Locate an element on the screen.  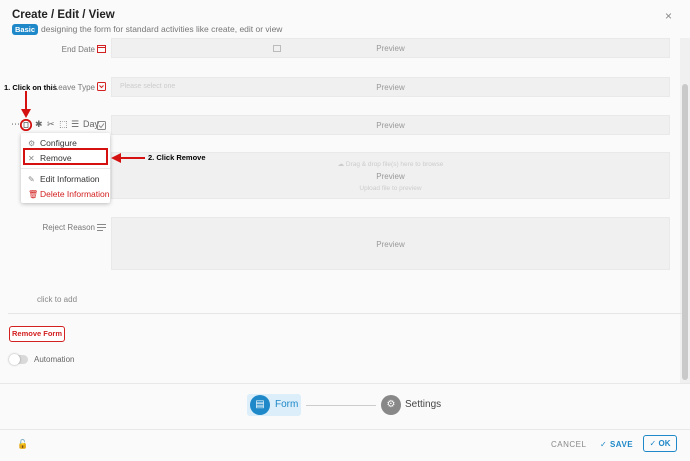
save-button: ✓ SAVE is located at coordinates (616, 444).